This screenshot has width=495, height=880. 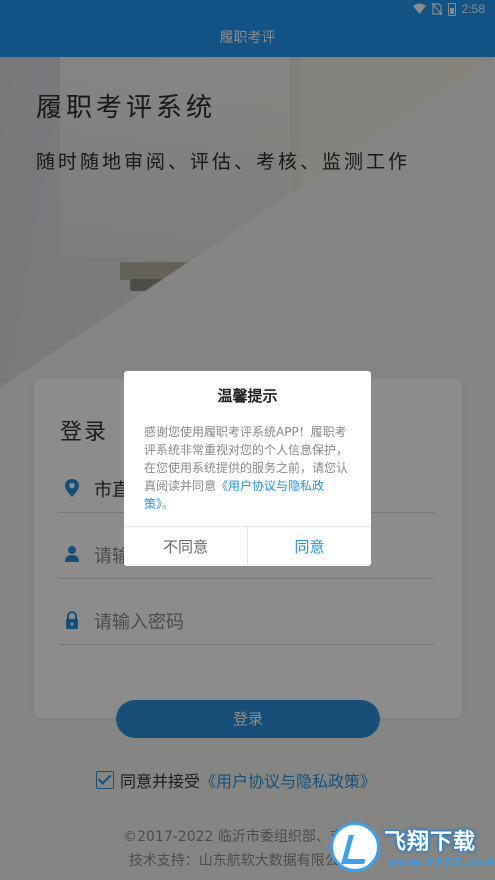 What do you see at coordinates (441, 862) in the screenshot?
I see `watermark-url: www.FXXZ.com` at bounding box center [441, 862].